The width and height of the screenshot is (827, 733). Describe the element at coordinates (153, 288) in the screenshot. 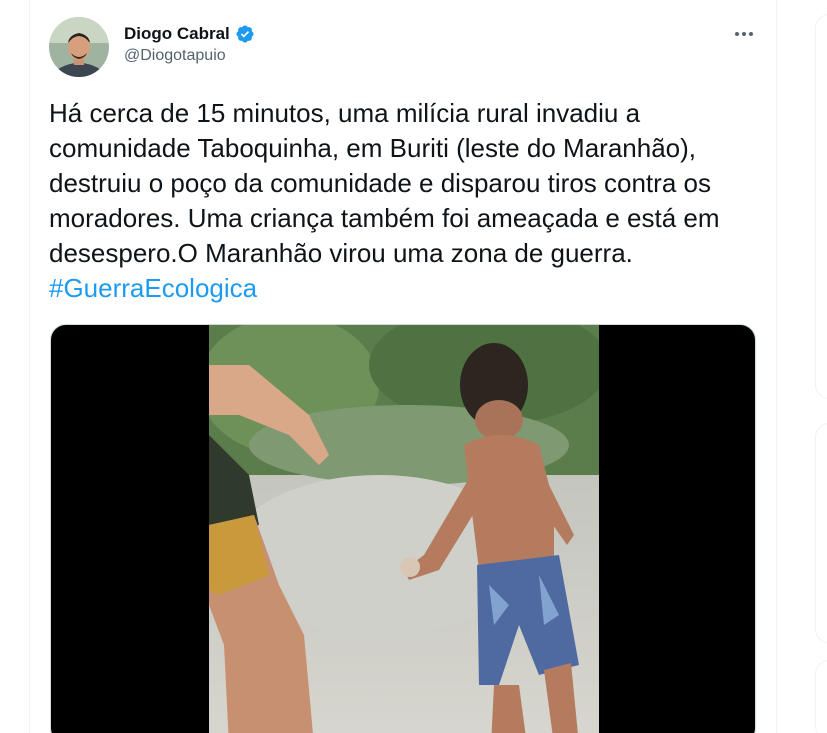

I see `hashtag-link: #GuerraEcologica` at that location.